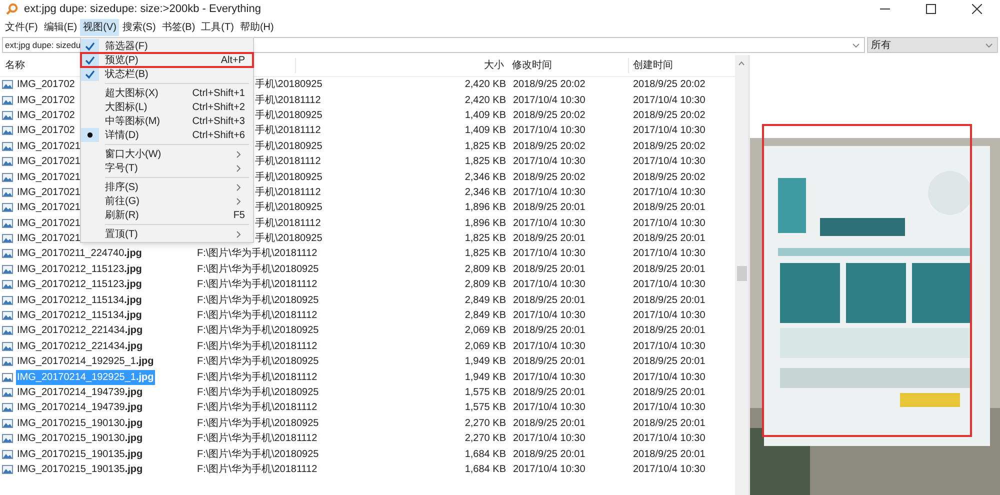 Image resolution: width=1000 pixels, height=495 pixels. I want to click on menu-item: 大图标(L) Ctrl+Shift+2, so click(167, 107).